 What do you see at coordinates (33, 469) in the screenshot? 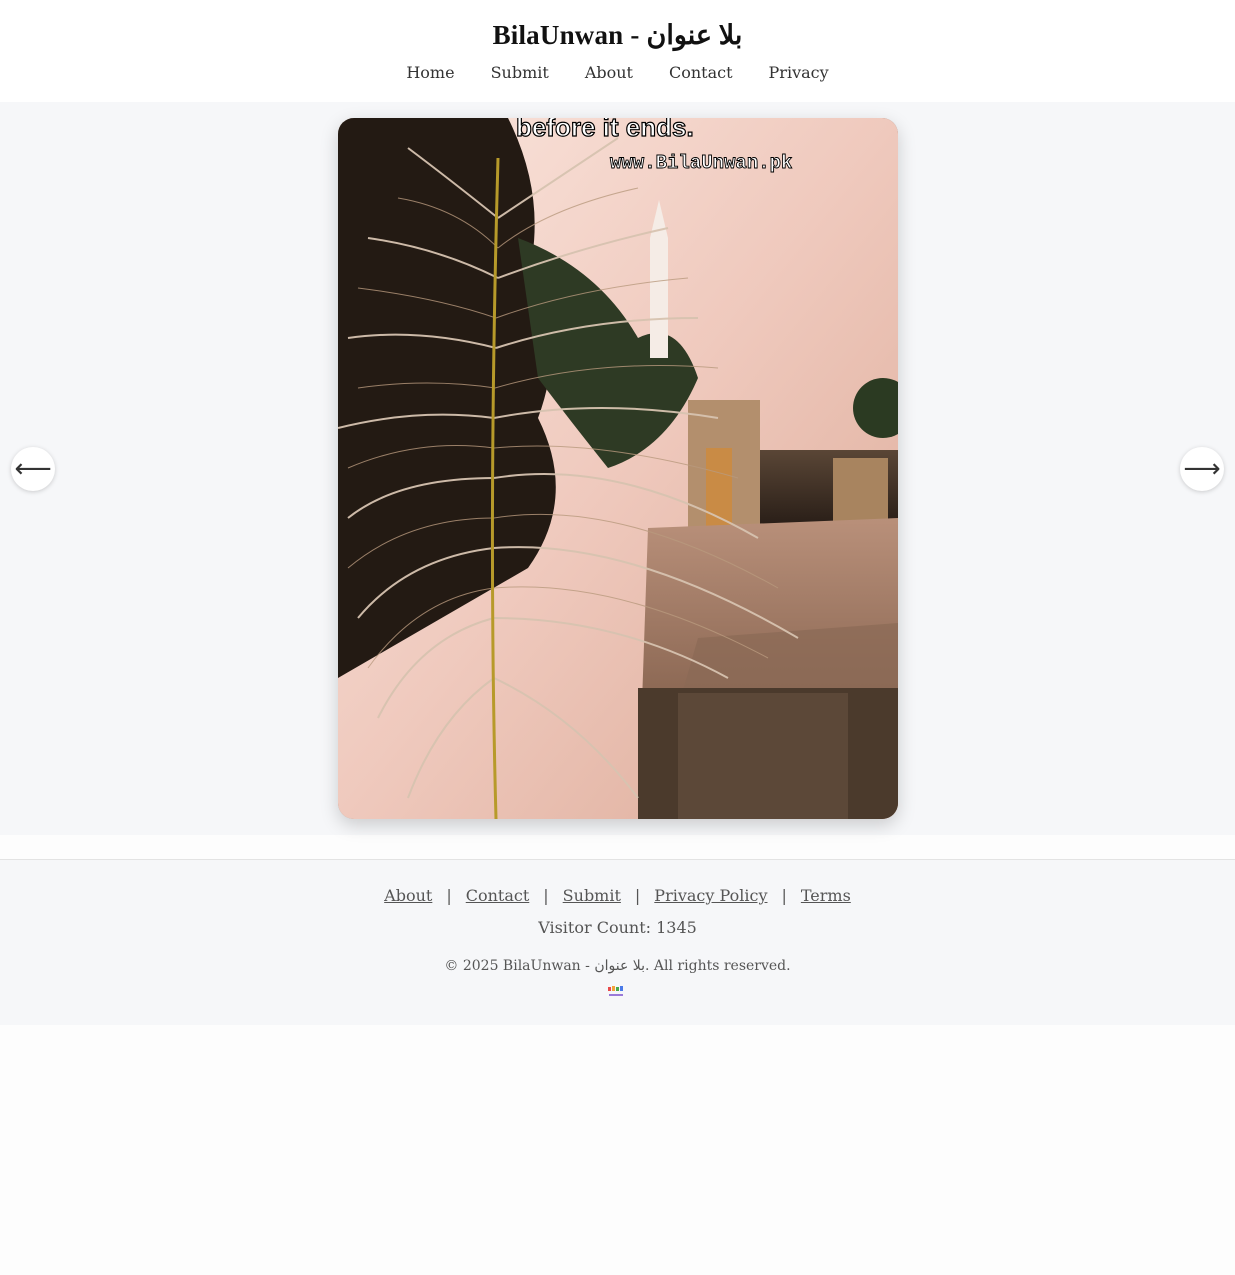
I see `arrow-left-icon: ⟵` at bounding box center [33, 469].